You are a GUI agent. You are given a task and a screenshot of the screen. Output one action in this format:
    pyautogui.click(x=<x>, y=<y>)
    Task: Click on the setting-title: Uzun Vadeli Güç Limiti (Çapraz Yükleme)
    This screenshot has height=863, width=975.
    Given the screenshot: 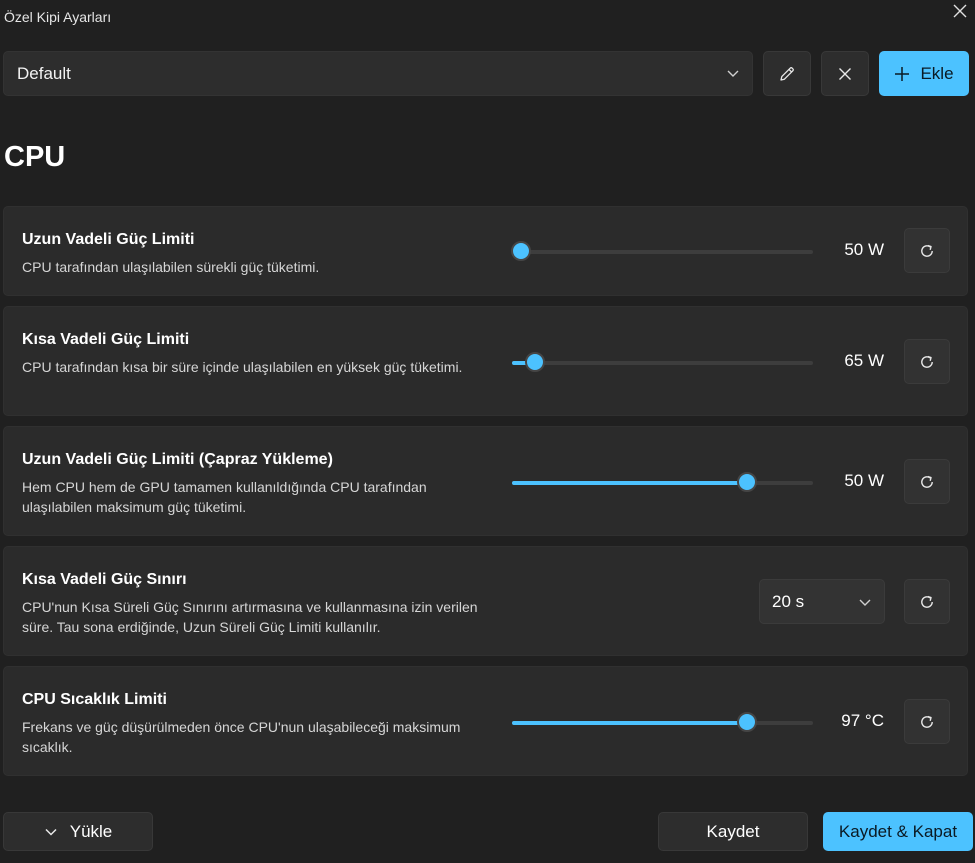 What is the action you would take?
    pyautogui.click(x=177, y=459)
    